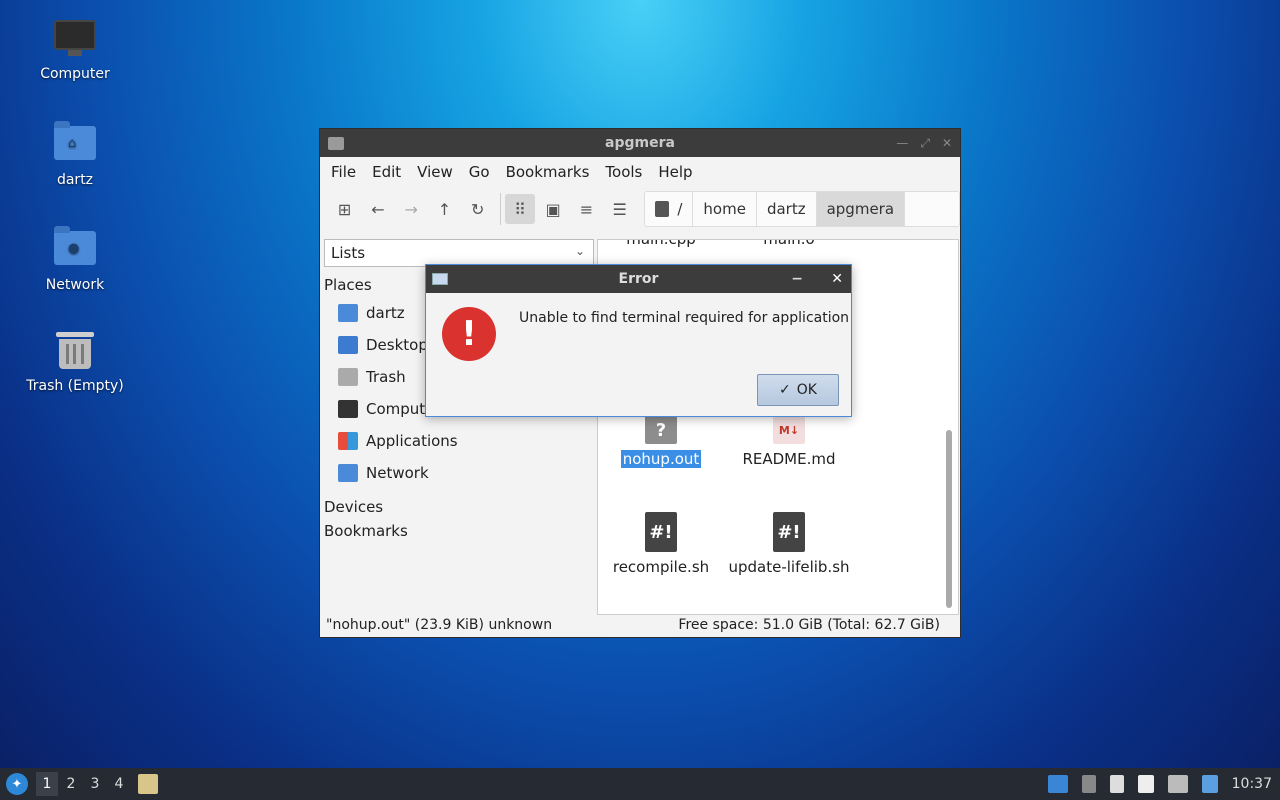 The width and height of the screenshot is (1280, 800). Describe the element at coordinates (75, 386) in the screenshot. I see `desktop-icon-label: Trash (Empty)` at that location.